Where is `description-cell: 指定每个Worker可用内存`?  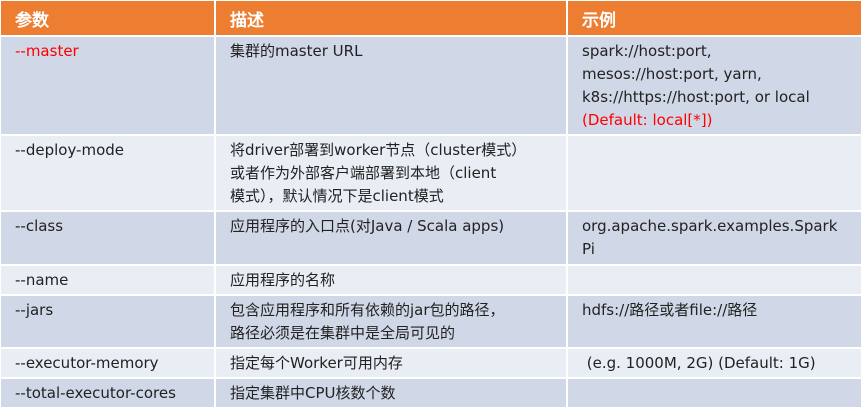 description-cell: 指定每个Worker可用内存 is located at coordinates (391, 363).